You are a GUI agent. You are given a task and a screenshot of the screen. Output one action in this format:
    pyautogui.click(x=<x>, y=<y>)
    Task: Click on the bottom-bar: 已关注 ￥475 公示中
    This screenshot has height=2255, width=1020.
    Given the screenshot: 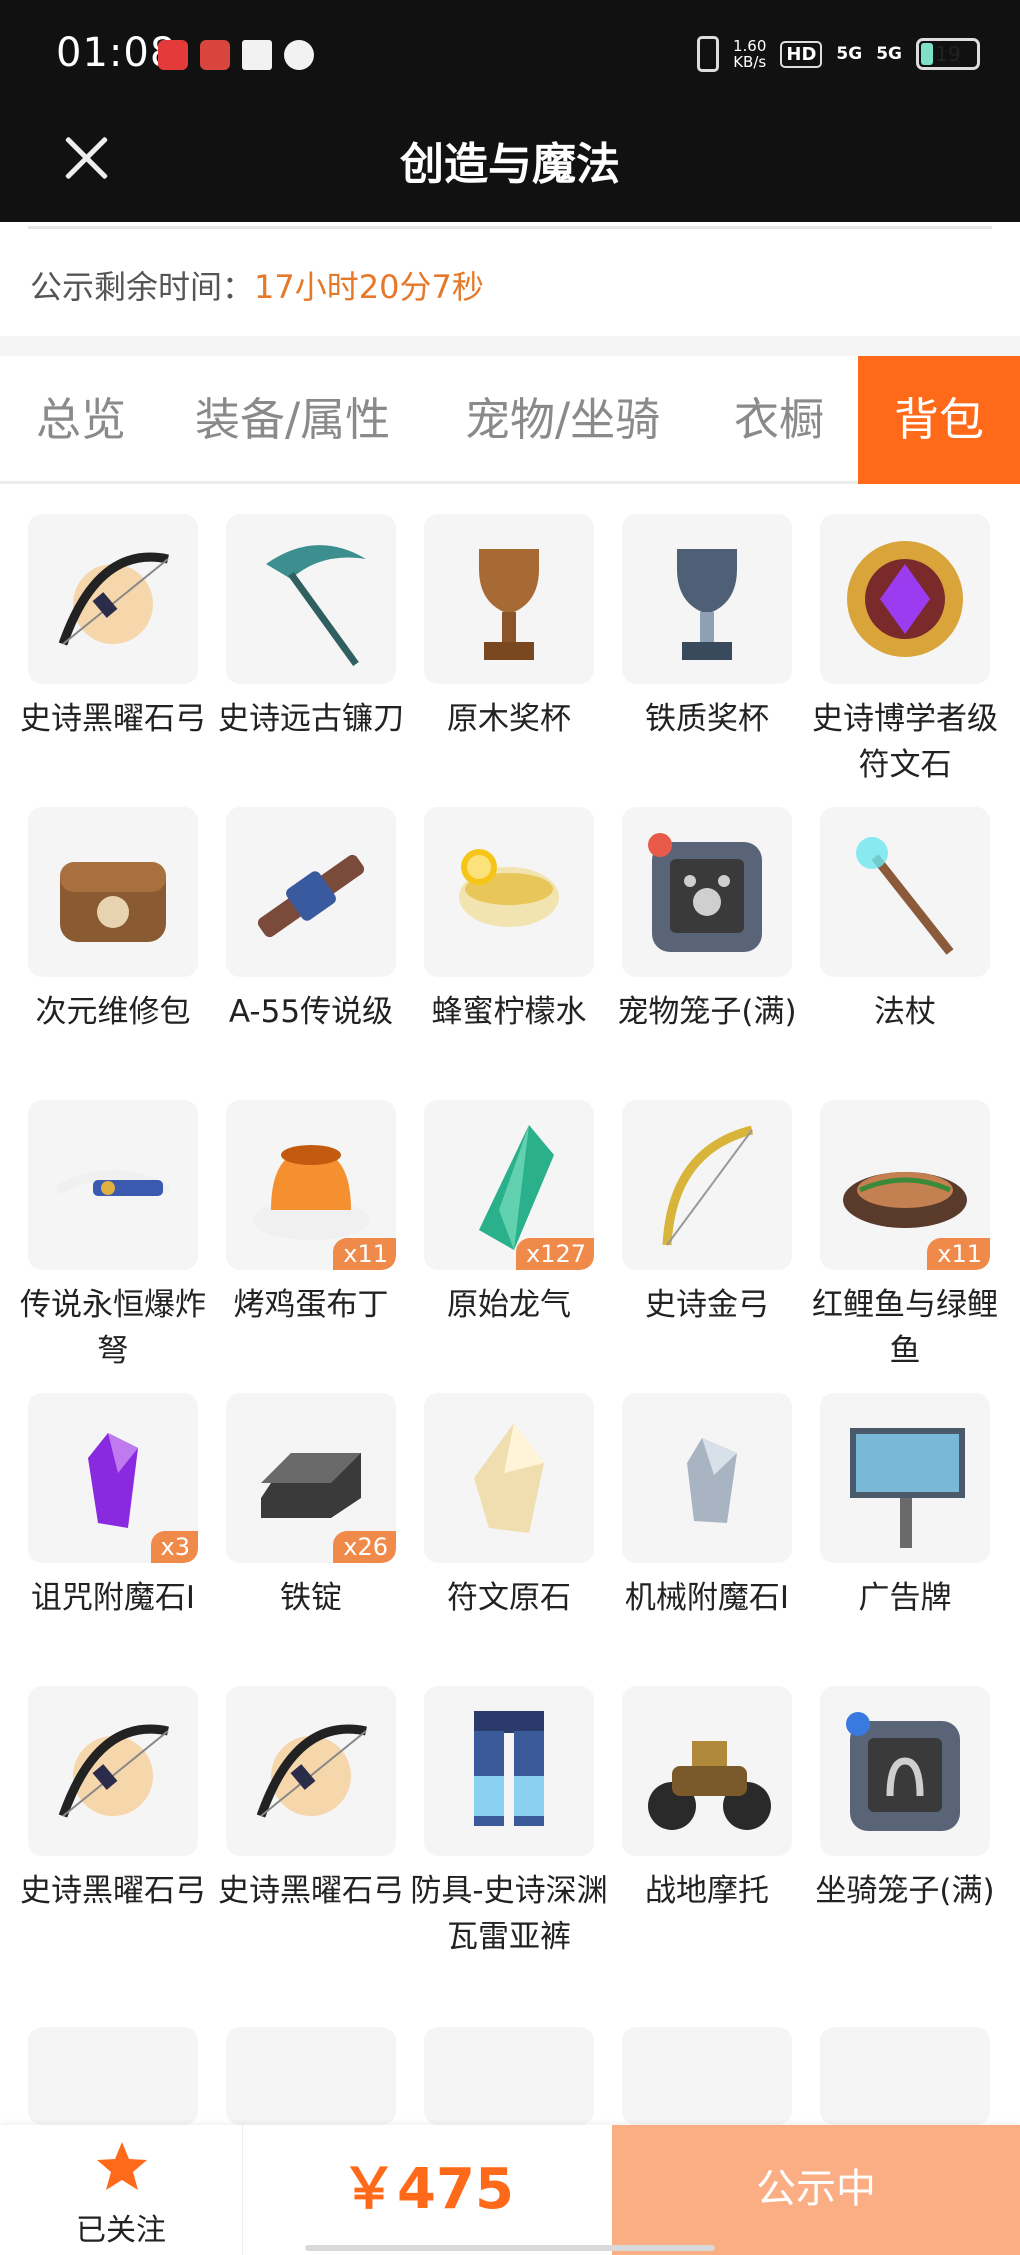 What is the action you would take?
    pyautogui.click(x=510, y=2190)
    